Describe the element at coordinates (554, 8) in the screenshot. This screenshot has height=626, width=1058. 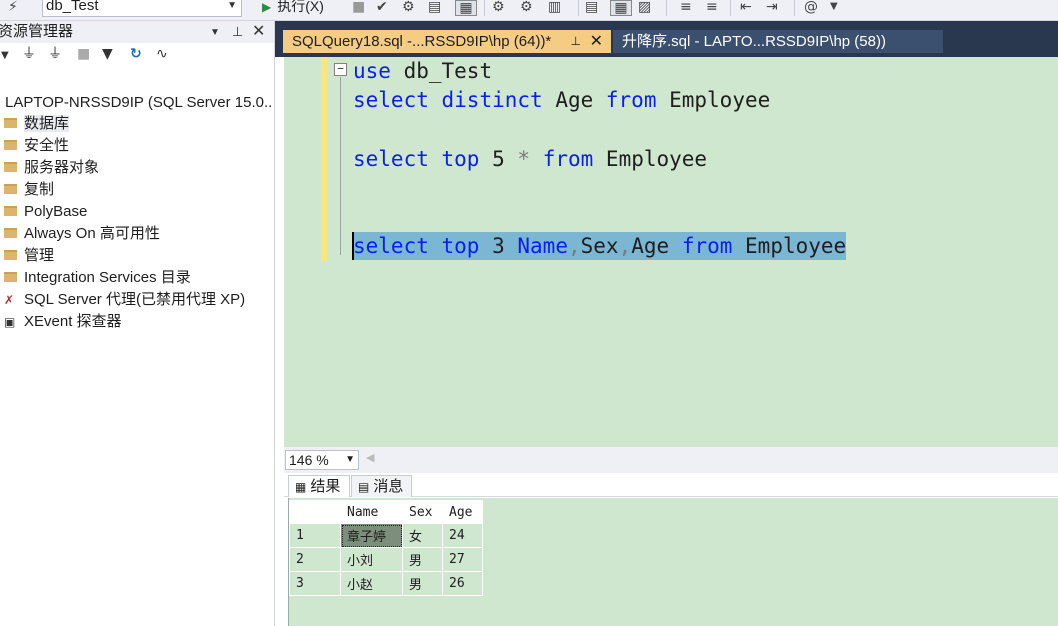
I see `client-stats-icon: ▥` at that location.